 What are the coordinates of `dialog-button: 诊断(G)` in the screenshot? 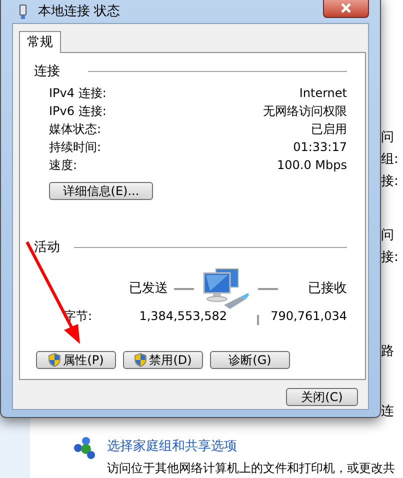 It's located at (250, 360).